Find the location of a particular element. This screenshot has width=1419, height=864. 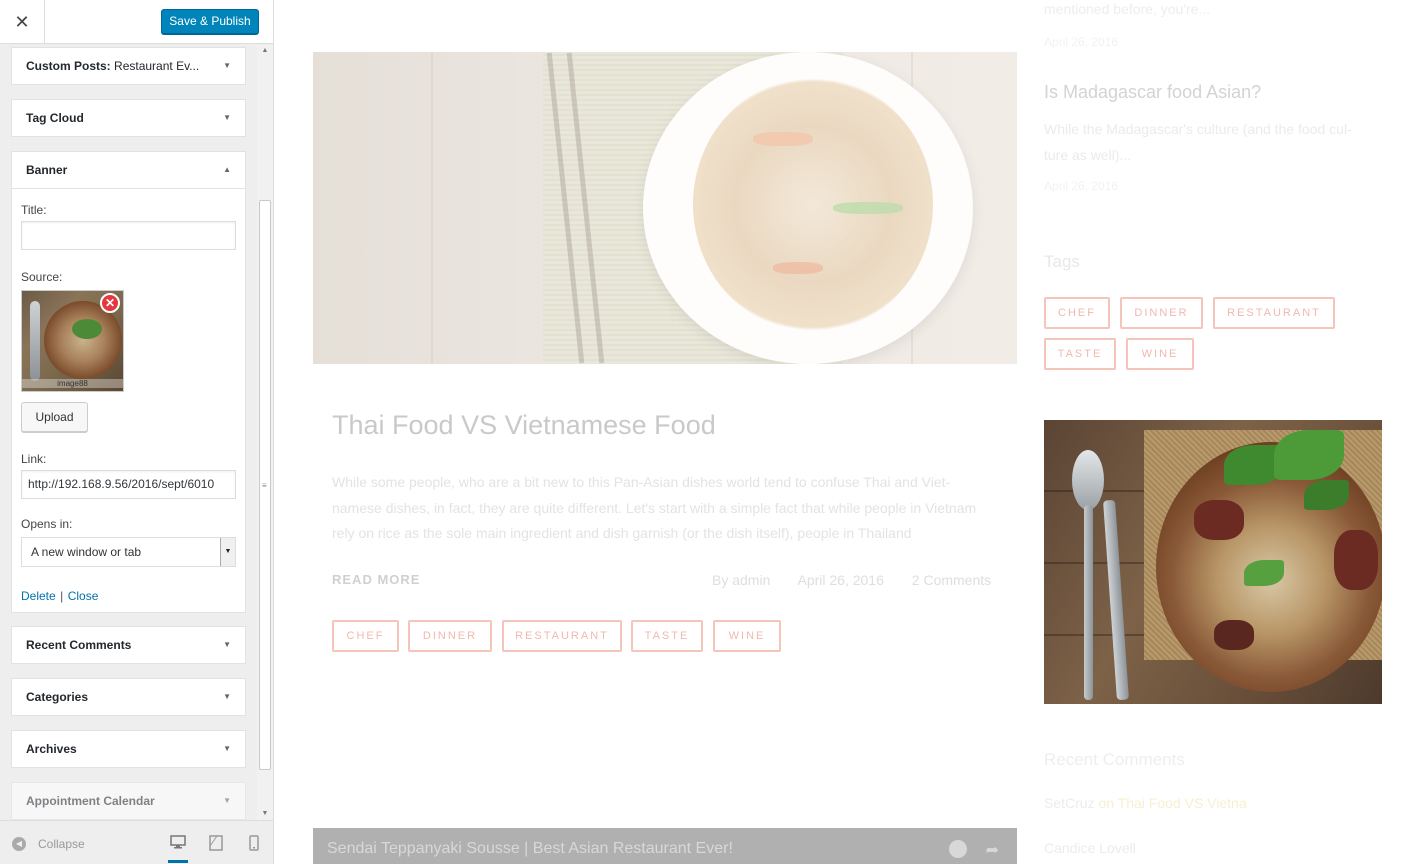

widget-categories: Categories ▼ is located at coordinates (128, 697).